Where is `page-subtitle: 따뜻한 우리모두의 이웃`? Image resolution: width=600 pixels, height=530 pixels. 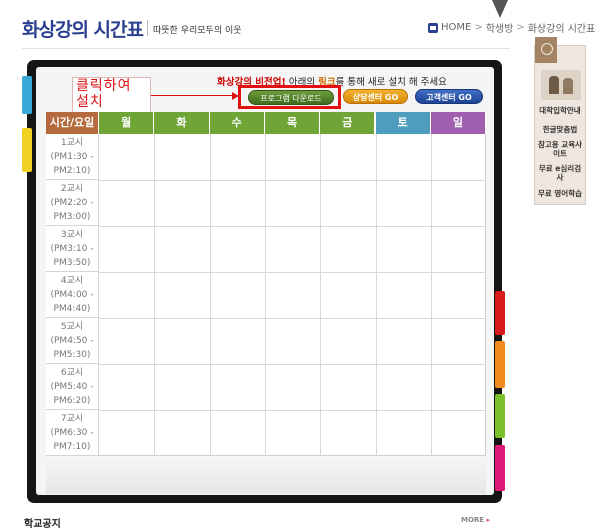
page-subtitle: 따뜻한 우리모두의 이웃 is located at coordinates (197, 31).